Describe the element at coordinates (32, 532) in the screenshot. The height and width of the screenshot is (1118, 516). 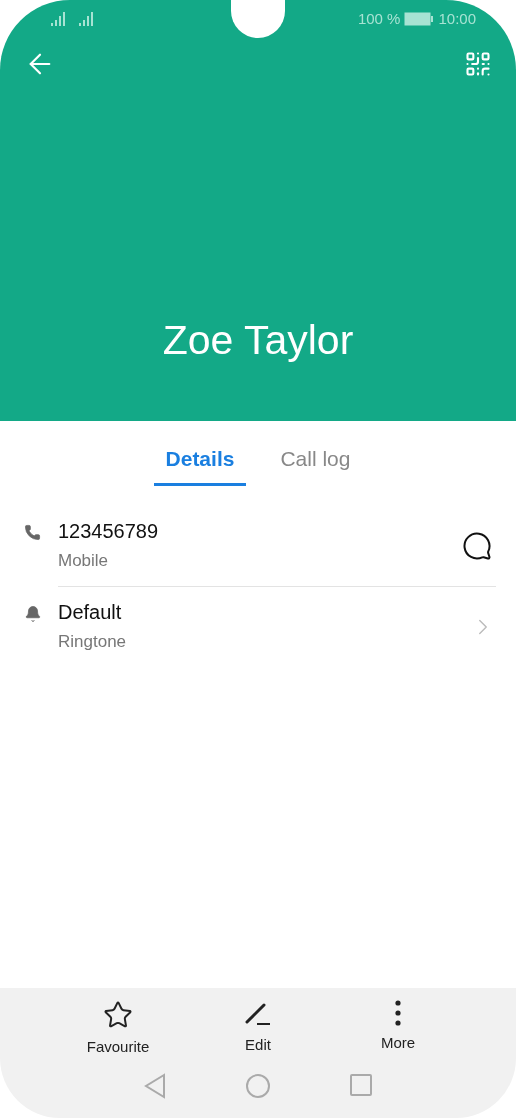
I see `phone-icon` at that location.